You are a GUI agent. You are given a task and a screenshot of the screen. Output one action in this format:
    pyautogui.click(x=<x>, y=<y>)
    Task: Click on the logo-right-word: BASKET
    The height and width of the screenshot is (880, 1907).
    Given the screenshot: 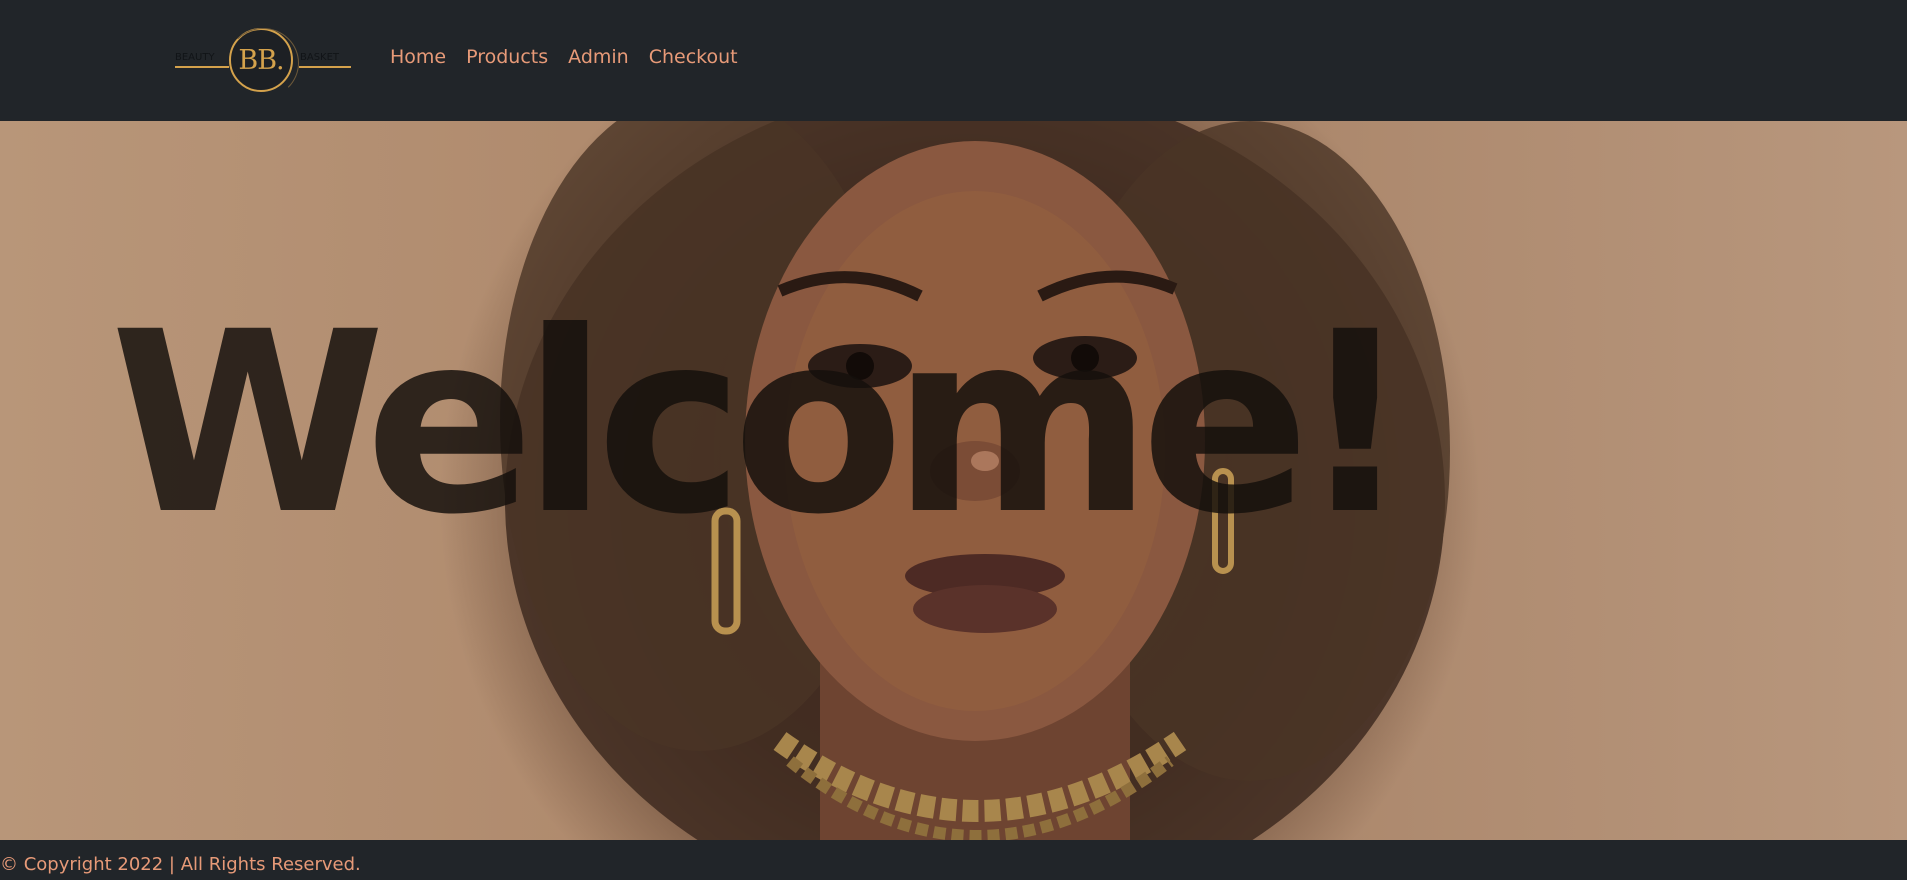 What is the action you would take?
    pyautogui.click(x=320, y=57)
    